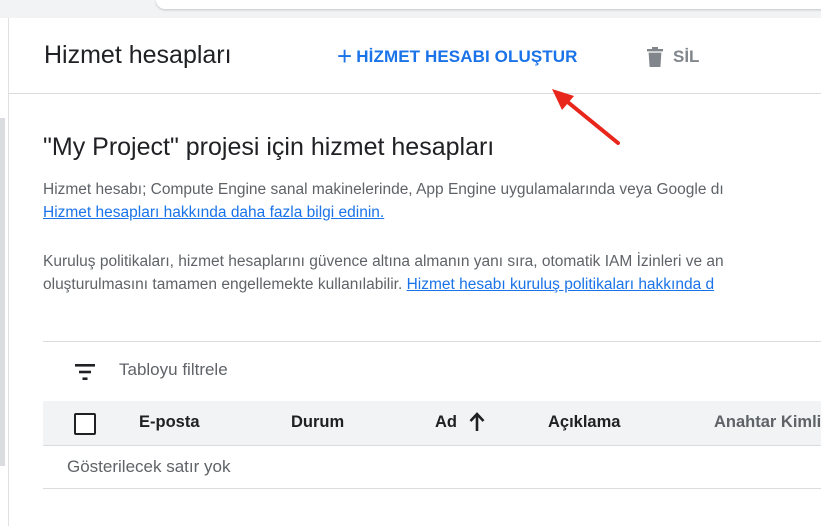 This screenshot has width=821, height=526. Describe the element at coordinates (432, 371) in the screenshot. I see `table-filter-bar: Tabloyu filtrele` at that location.